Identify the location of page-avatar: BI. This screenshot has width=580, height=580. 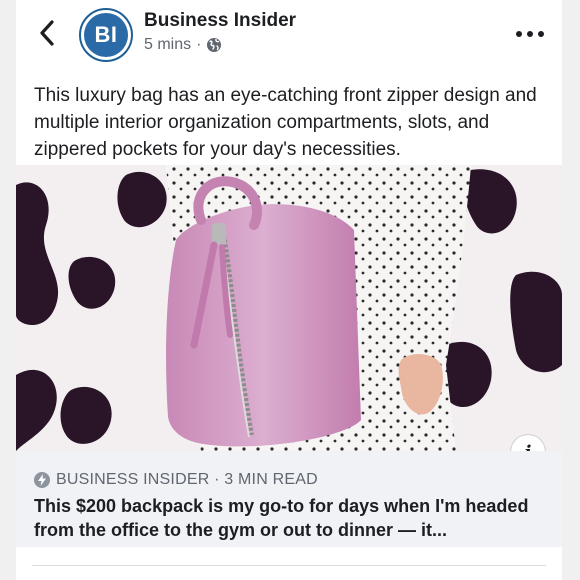
(106, 35).